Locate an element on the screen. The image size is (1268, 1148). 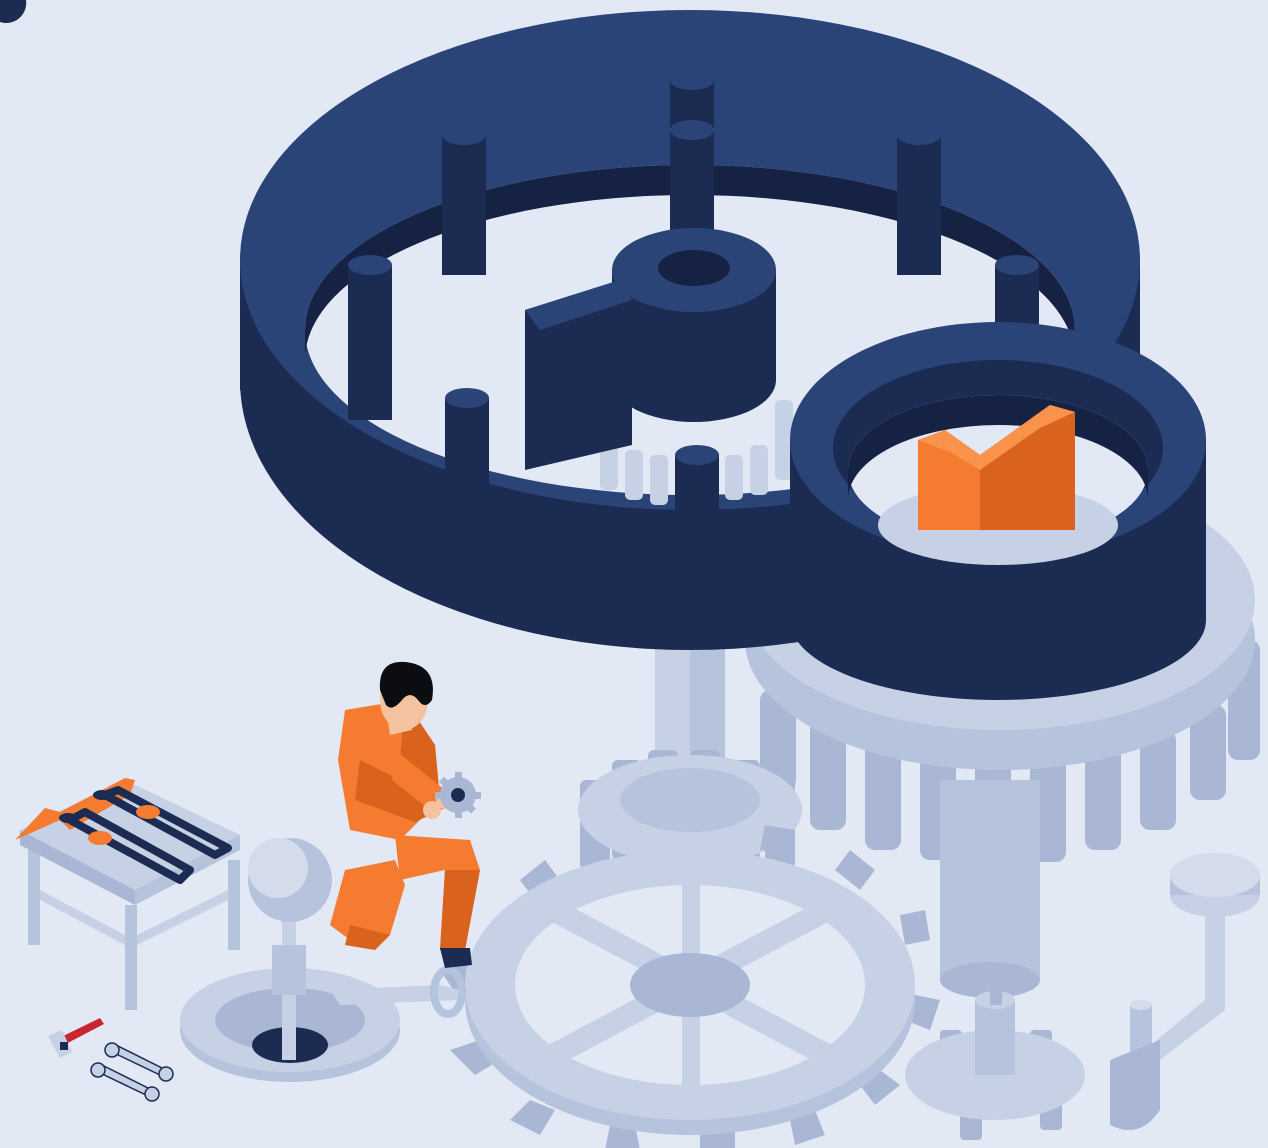
gear-icon is located at coordinates (458, 795).